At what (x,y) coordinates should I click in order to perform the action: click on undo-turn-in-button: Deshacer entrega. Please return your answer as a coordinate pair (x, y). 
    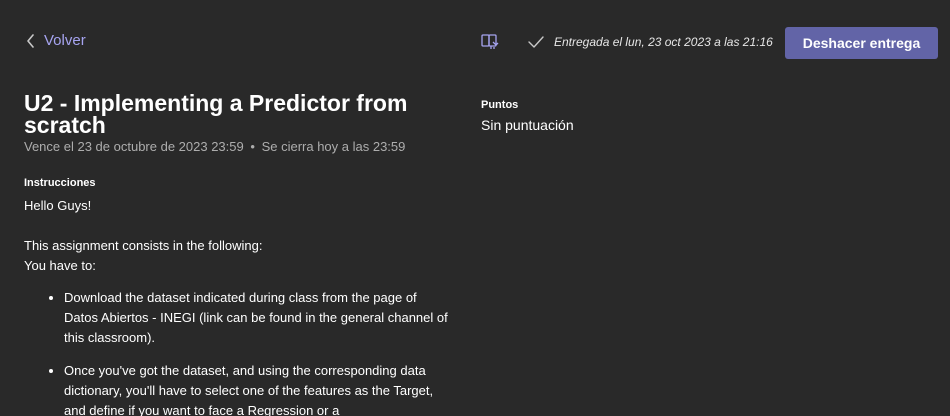
    Looking at the image, I should click on (861, 43).